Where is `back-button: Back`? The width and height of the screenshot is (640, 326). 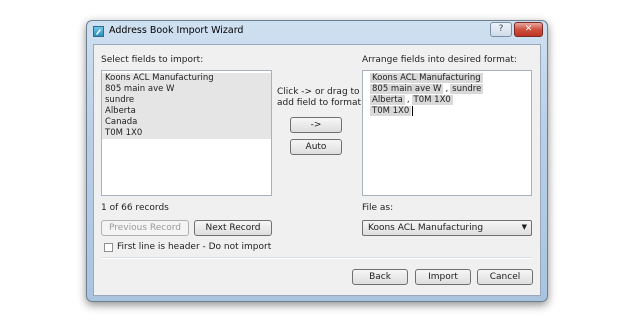 back-button: Back is located at coordinates (380, 277).